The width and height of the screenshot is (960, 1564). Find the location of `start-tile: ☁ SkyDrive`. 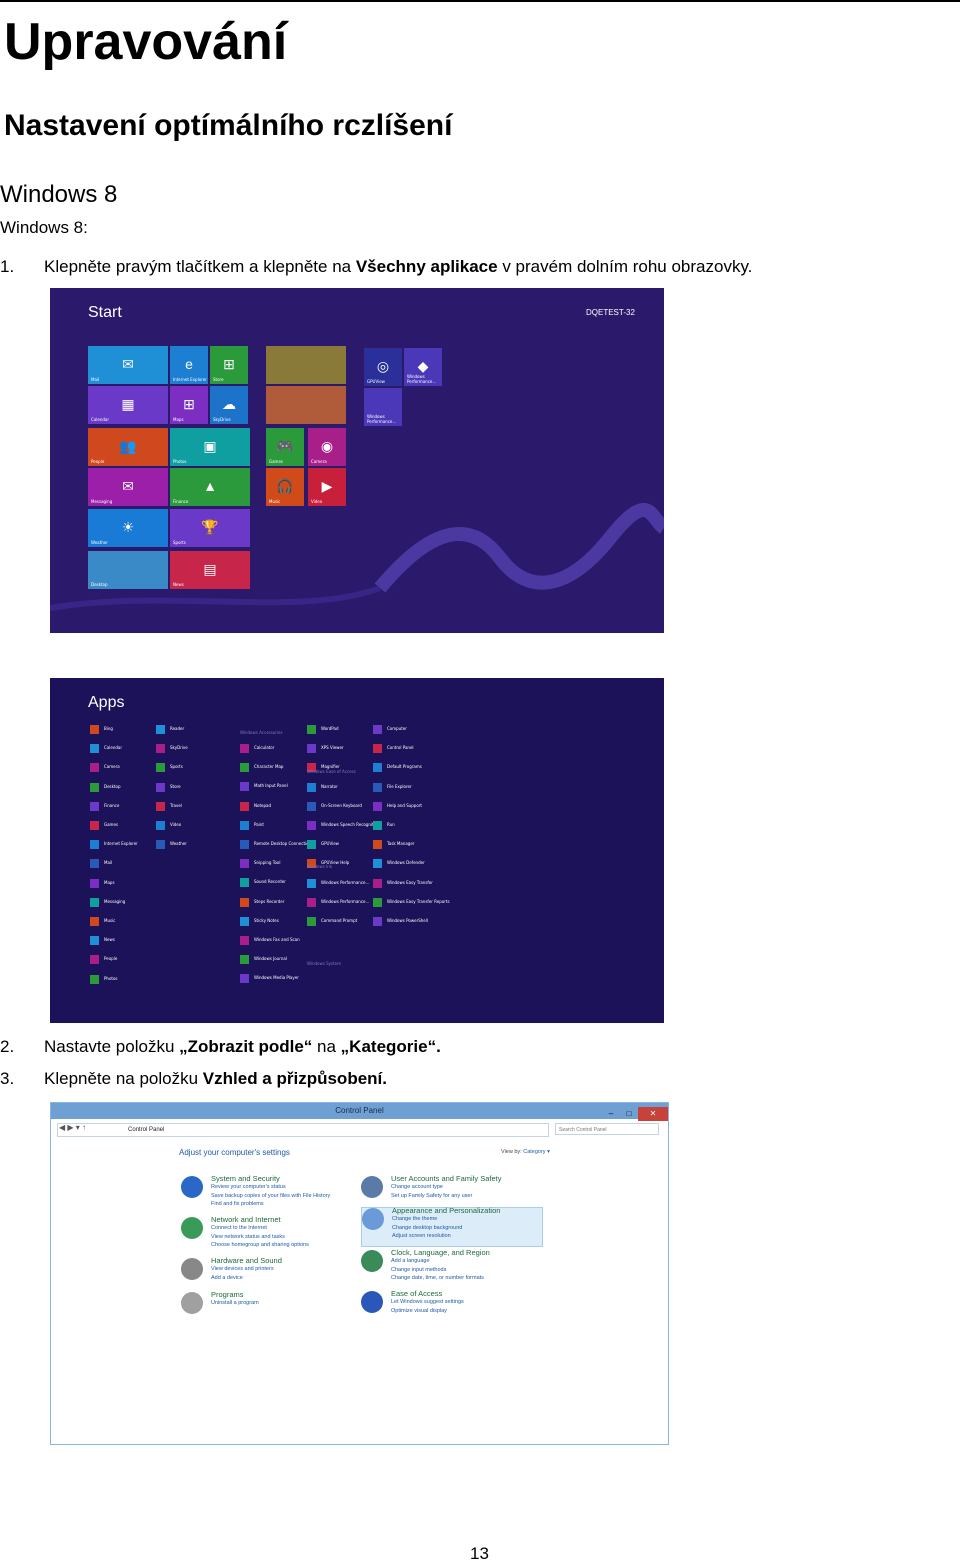

start-tile: ☁ SkyDrive is located at coordinates (229, 405).